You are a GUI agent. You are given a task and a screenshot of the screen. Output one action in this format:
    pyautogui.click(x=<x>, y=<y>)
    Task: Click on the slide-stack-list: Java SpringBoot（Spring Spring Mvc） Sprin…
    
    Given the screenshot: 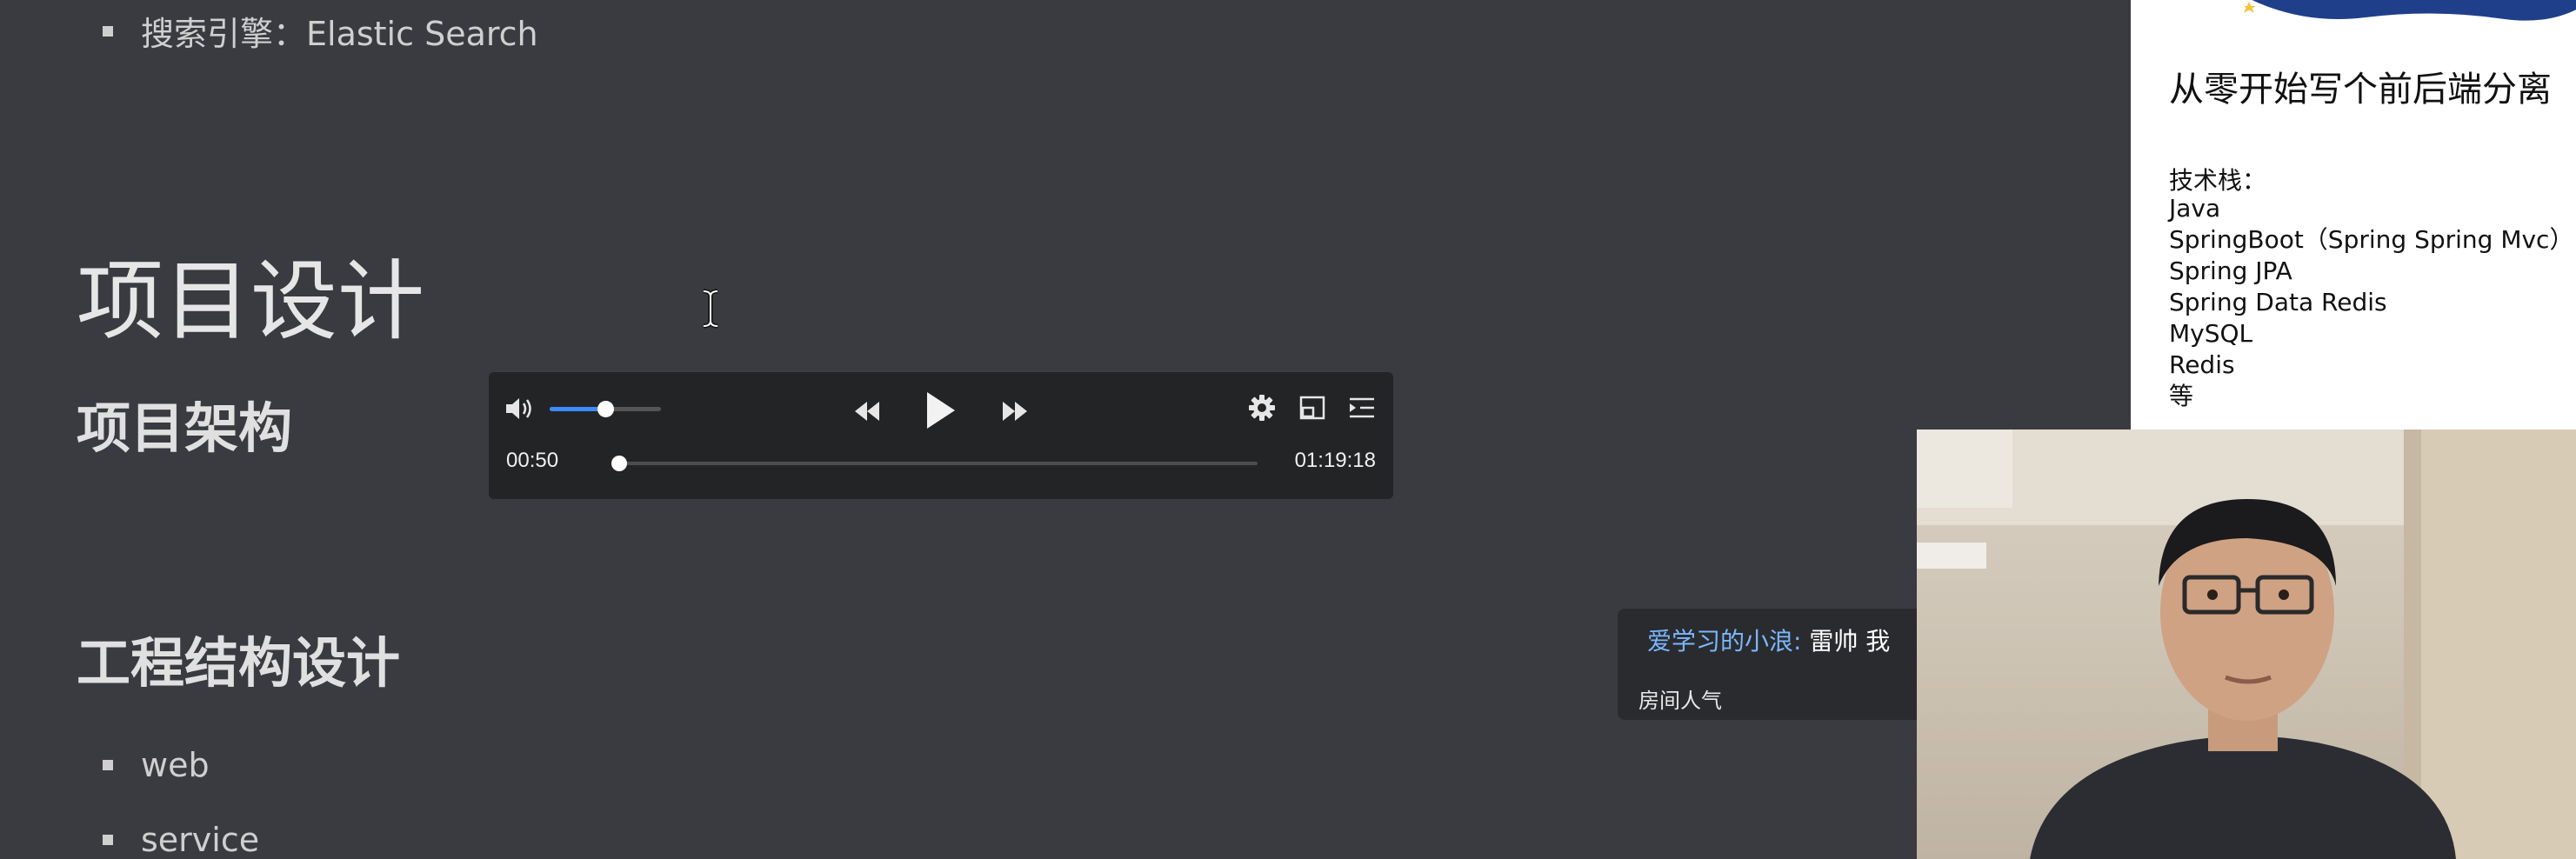 What is the action you would take?
    pyautogui.click(x=2371, y=302)
    